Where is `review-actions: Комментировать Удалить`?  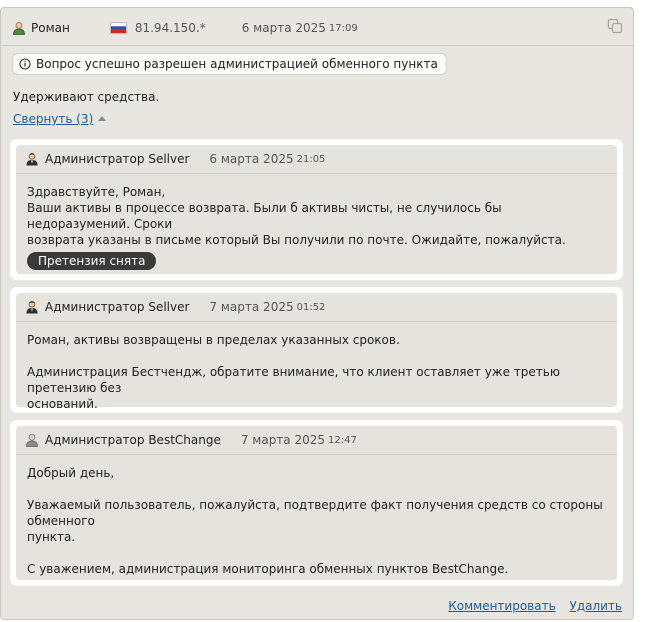 review-actions: Комментировать Удалить is located at coordinates (530, 606).